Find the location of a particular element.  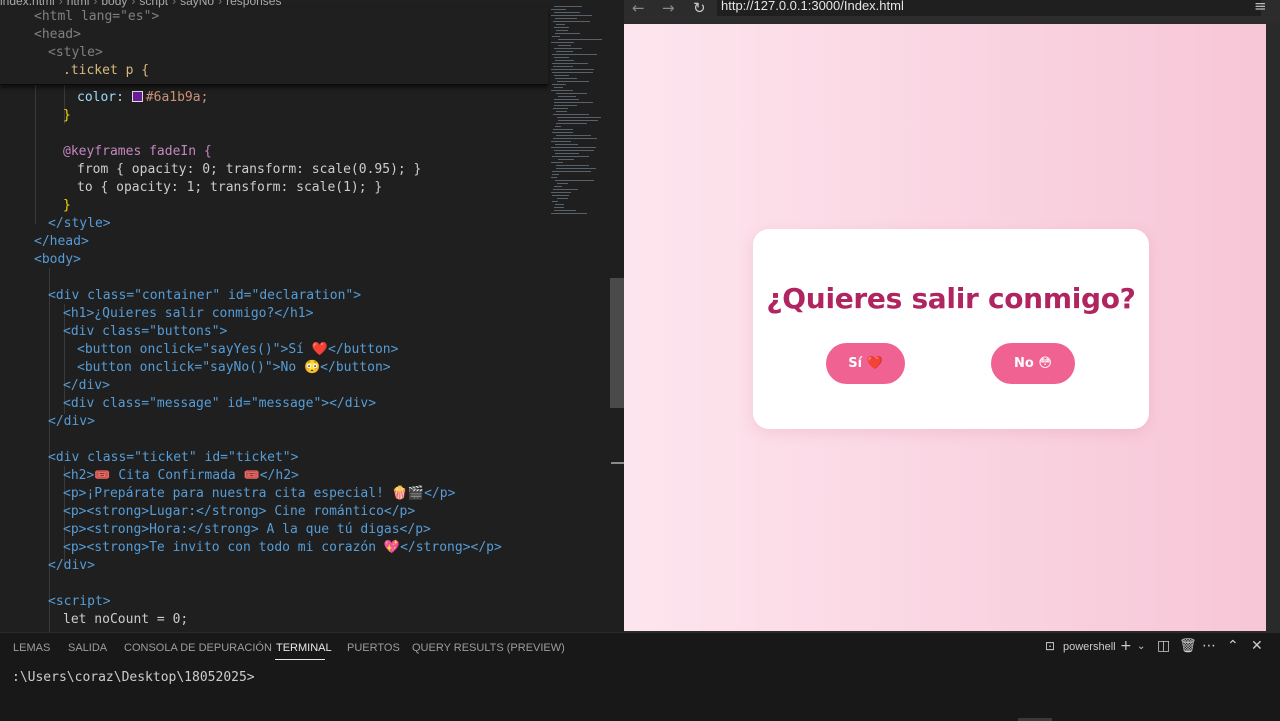

code-line: .ticket p { is located at coordinates (106, 71).